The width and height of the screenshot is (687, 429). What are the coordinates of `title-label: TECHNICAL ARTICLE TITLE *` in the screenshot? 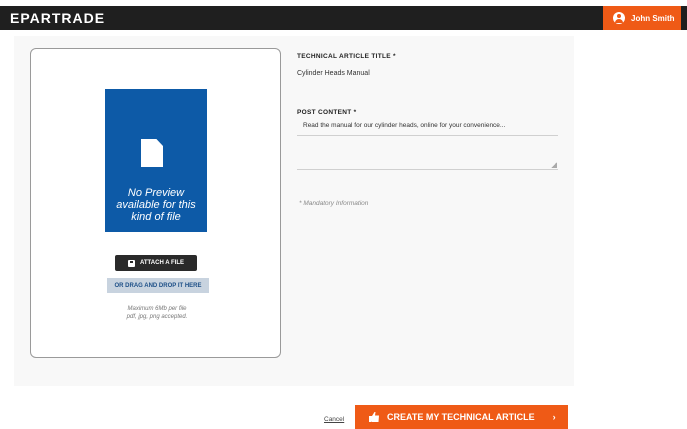 It's located at (346, 56).